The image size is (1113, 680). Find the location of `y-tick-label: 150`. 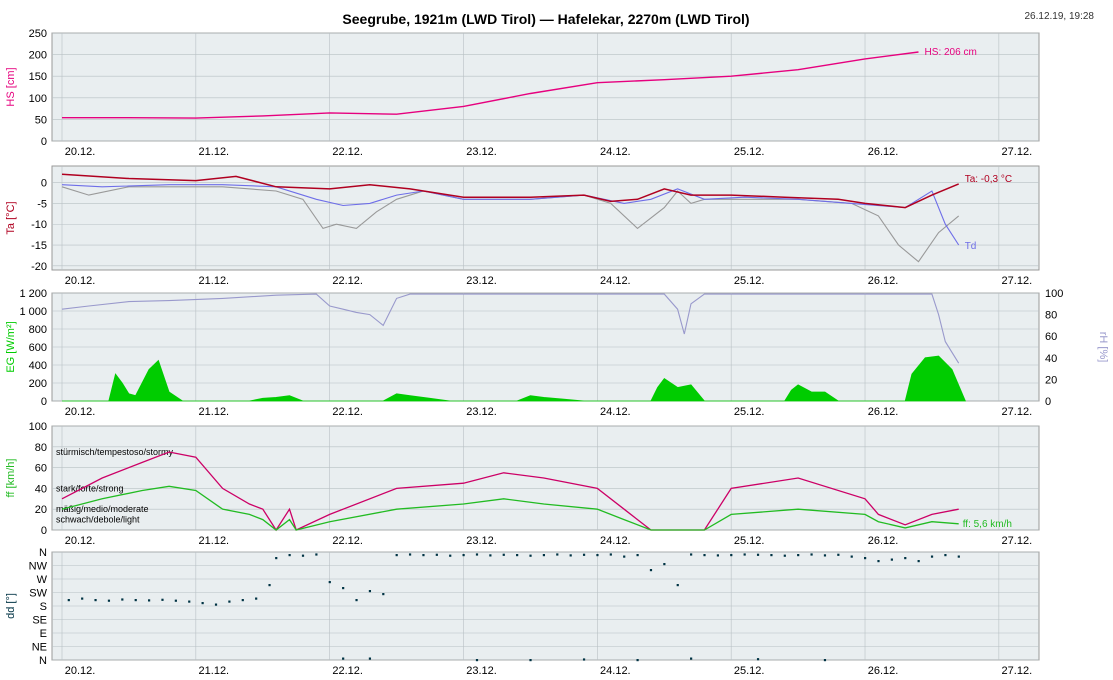

y-tick-label: 150 is located at coordinates (38, 77).